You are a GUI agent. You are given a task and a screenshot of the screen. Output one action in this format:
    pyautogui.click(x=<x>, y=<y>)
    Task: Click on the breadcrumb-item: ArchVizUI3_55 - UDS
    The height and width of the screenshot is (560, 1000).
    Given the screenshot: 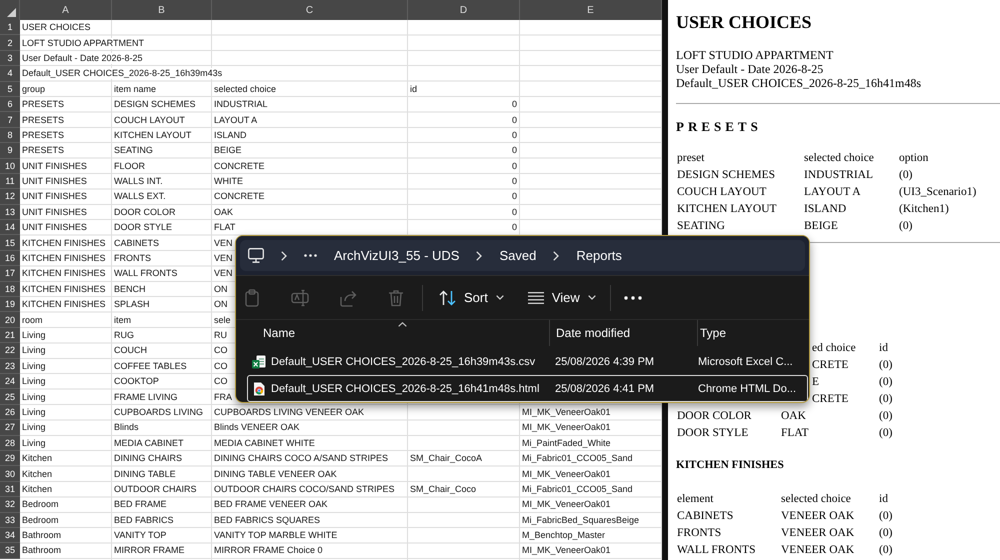 What is the action you would take?
    pyautogui.click(x=397, y=256)
    